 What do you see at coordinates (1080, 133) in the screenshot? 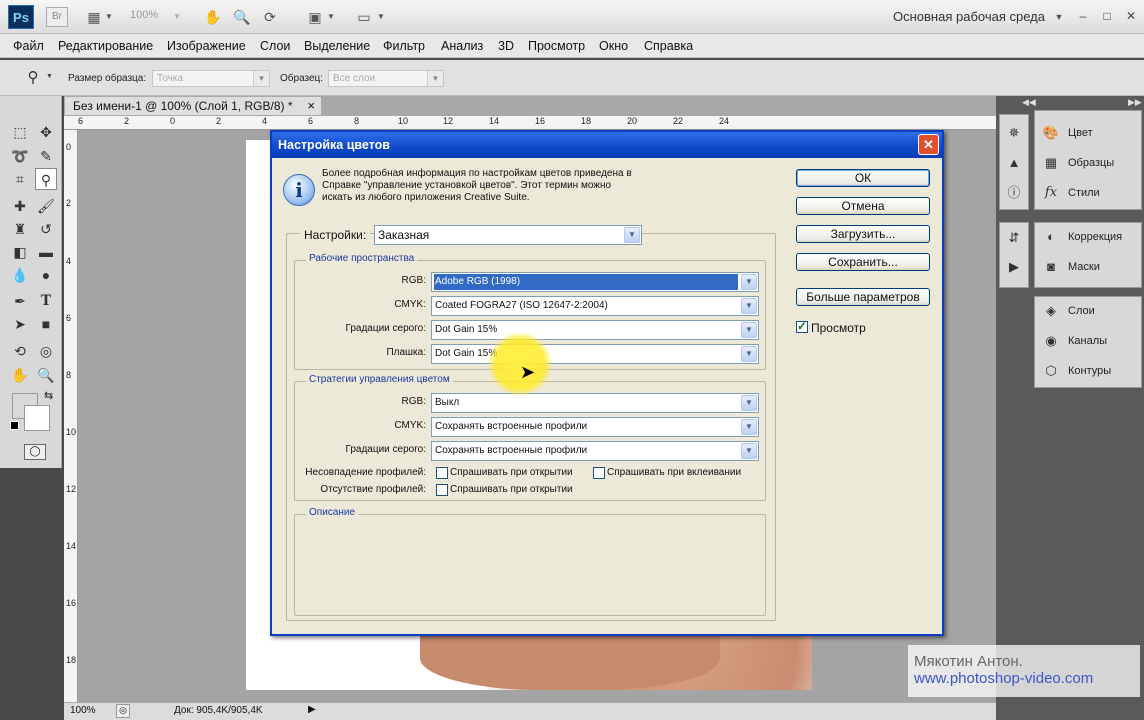
I see `color-panel-tab: Цвет` at bounding box center [1080, 133].